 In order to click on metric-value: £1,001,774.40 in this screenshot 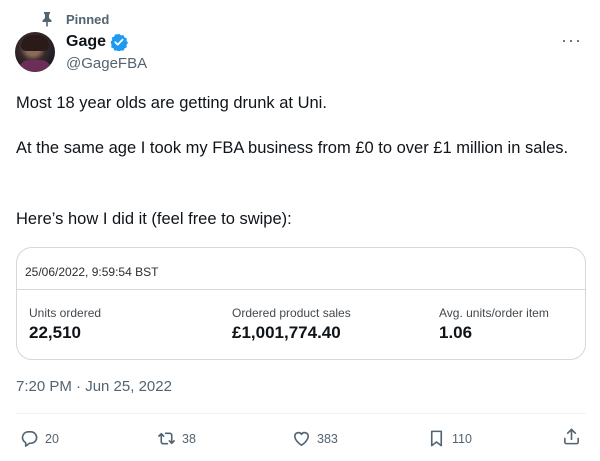, I will do `click(286, 332)`.